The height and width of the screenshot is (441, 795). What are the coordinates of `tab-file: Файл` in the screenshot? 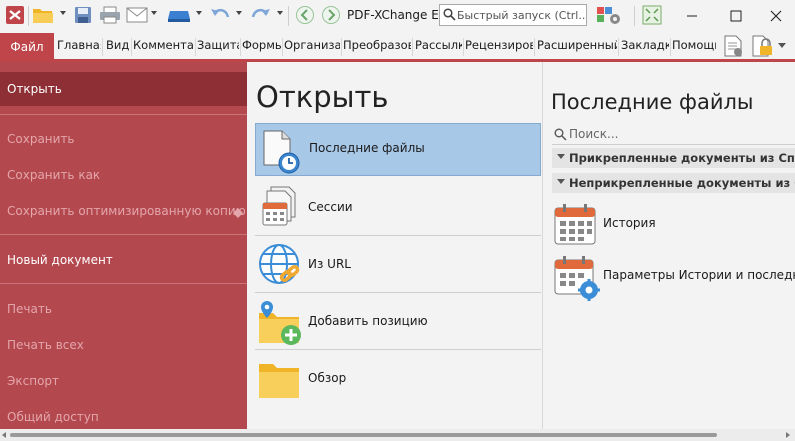 It's located at (27, 46).